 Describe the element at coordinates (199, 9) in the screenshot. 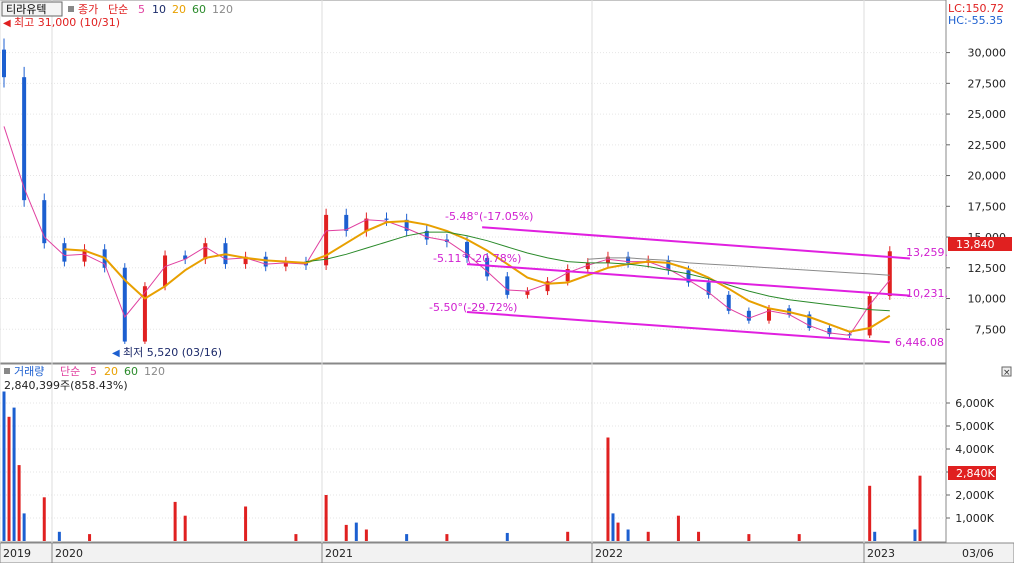

I see `ma-period-60: 60` at that location.